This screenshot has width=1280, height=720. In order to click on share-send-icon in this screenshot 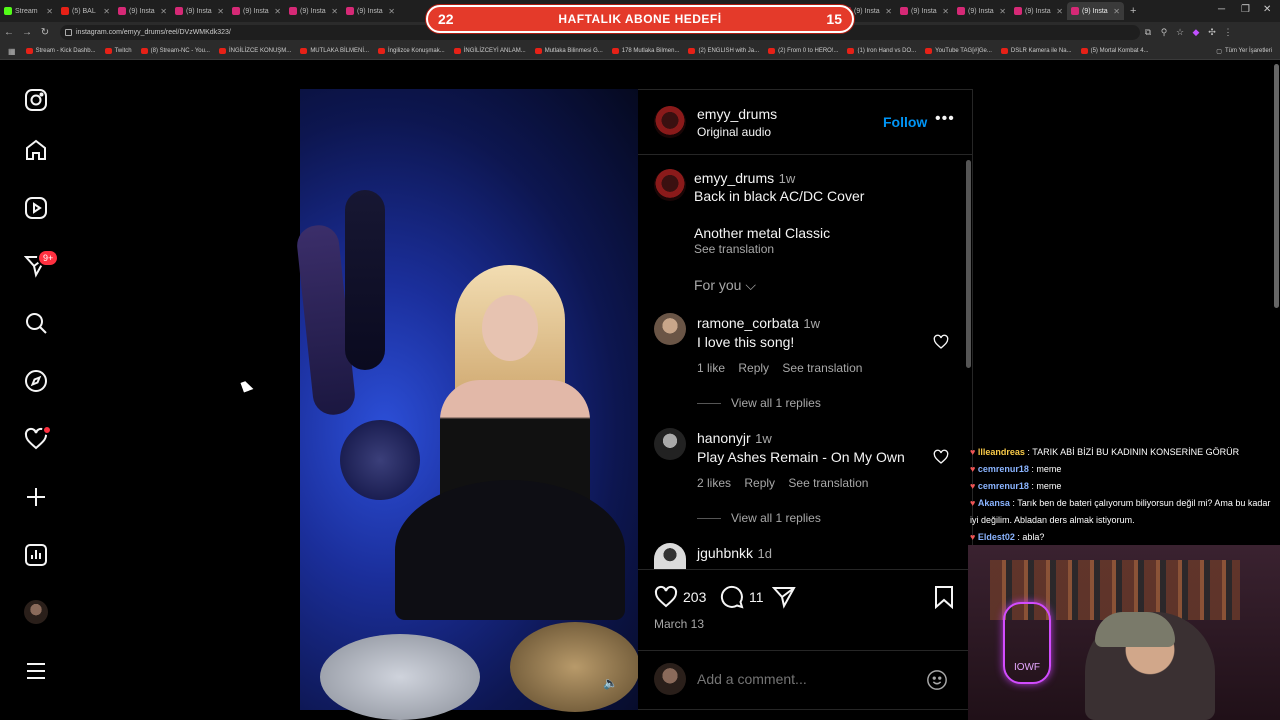, I will do `click(784, 597)`.